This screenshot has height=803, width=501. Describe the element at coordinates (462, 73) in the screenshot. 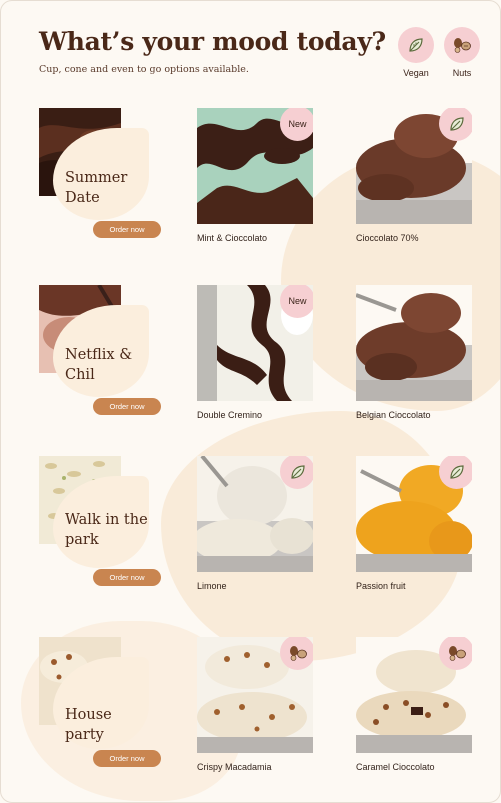

I see `filter-label: Nuts` at that location.